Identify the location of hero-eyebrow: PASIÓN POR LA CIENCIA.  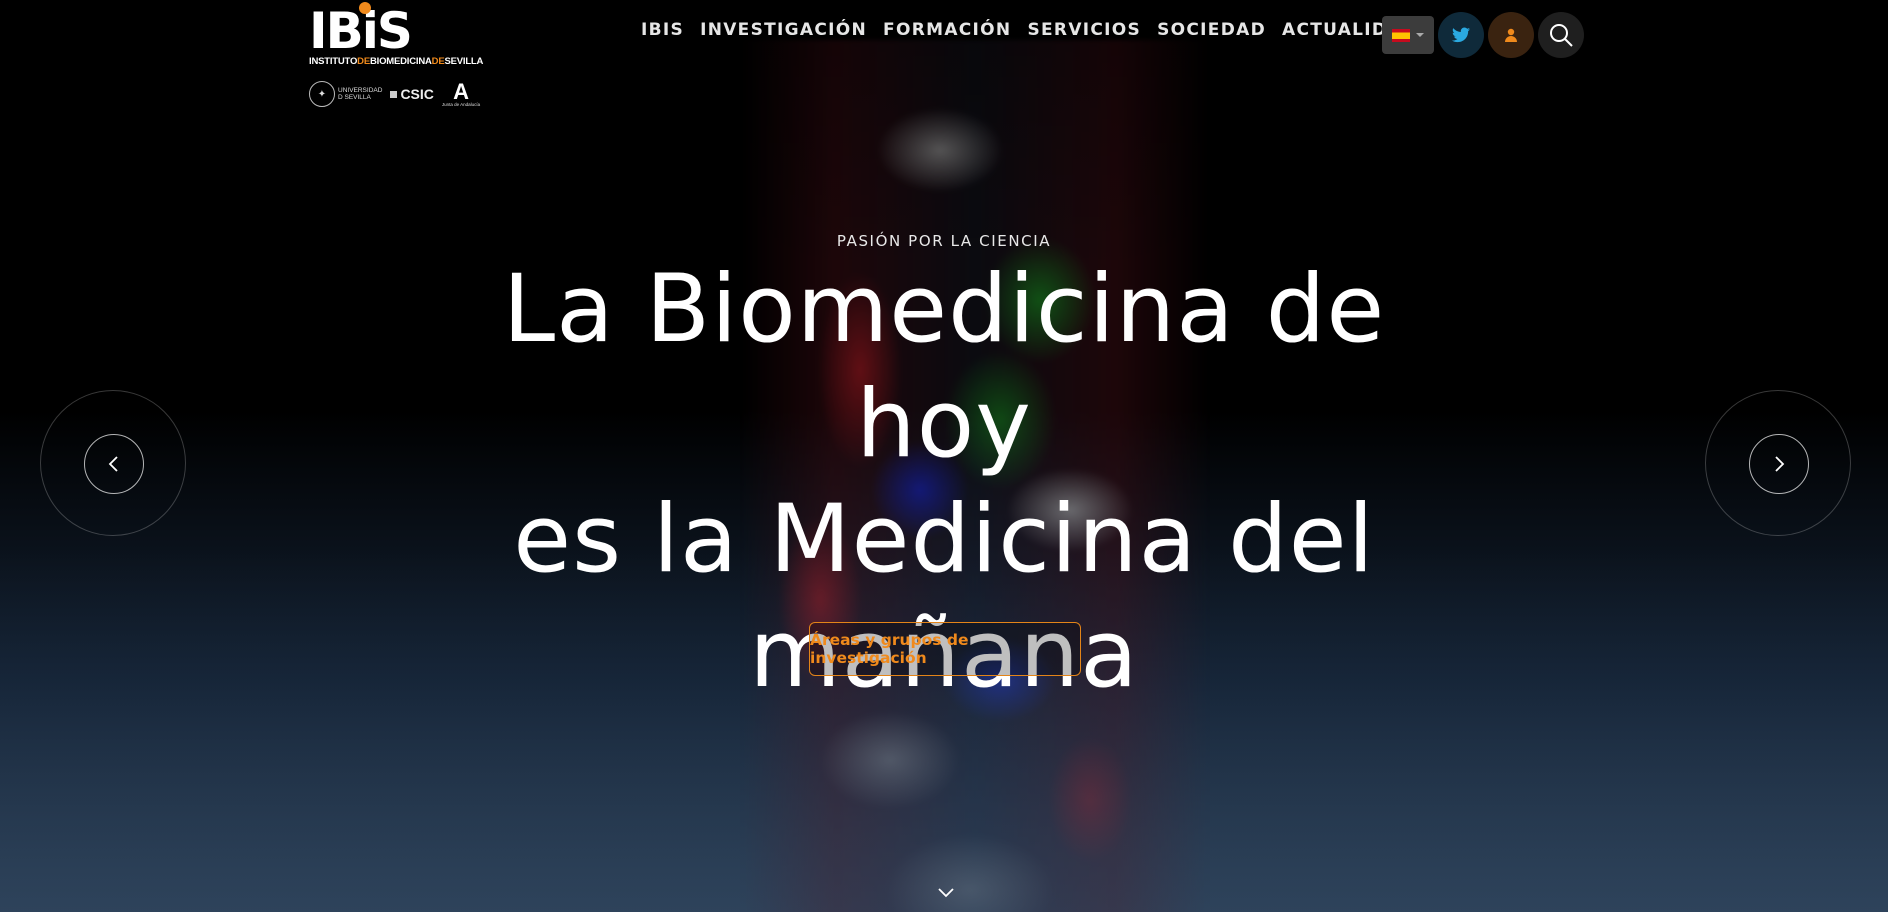
(944, 241).